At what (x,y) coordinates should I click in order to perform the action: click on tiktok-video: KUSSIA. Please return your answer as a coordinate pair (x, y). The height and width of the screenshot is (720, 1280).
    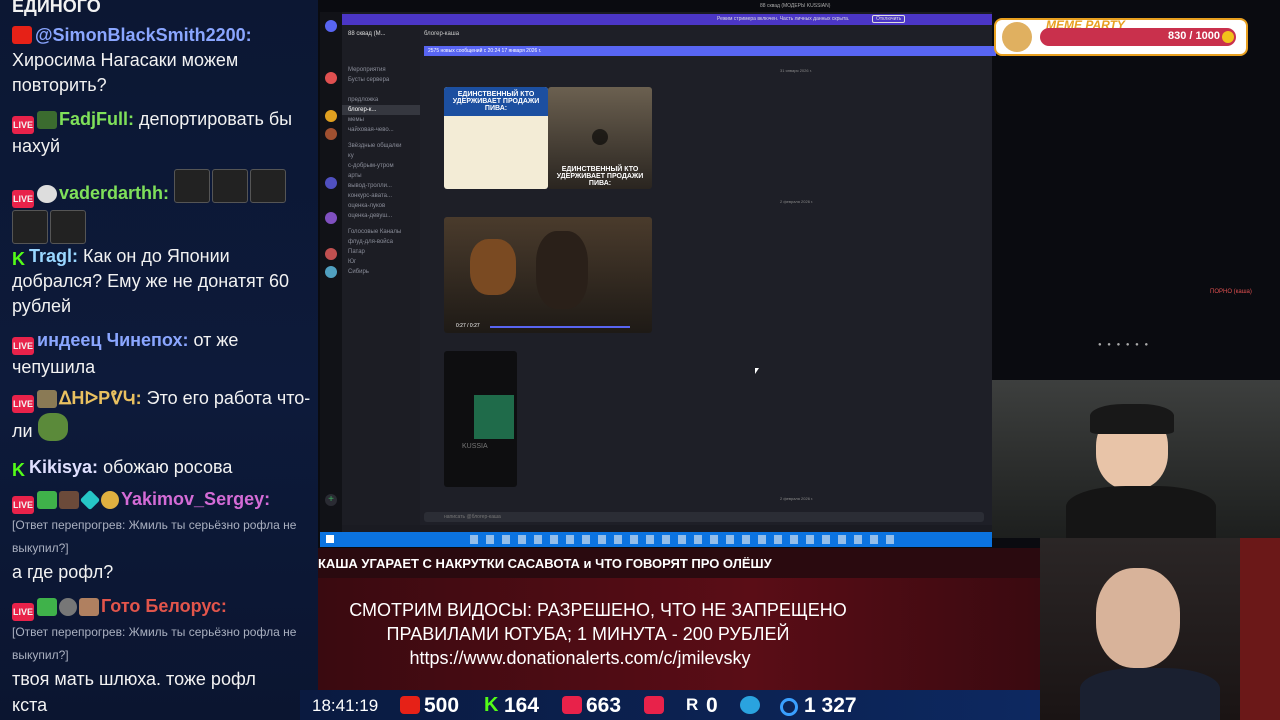
    Looking at the image, I should click on (480, 419).